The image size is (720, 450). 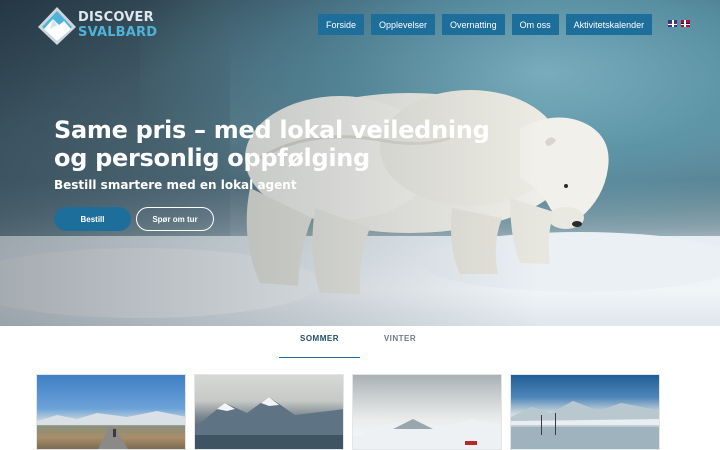 I want to click on language-switcher, so click(x=679, y=23).